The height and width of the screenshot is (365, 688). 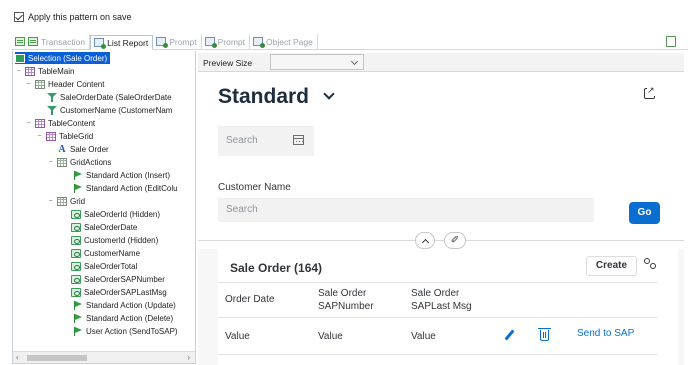 I want to click on tree-item-action-delete: Standard Action (Delete), so click(x=123, y=318).